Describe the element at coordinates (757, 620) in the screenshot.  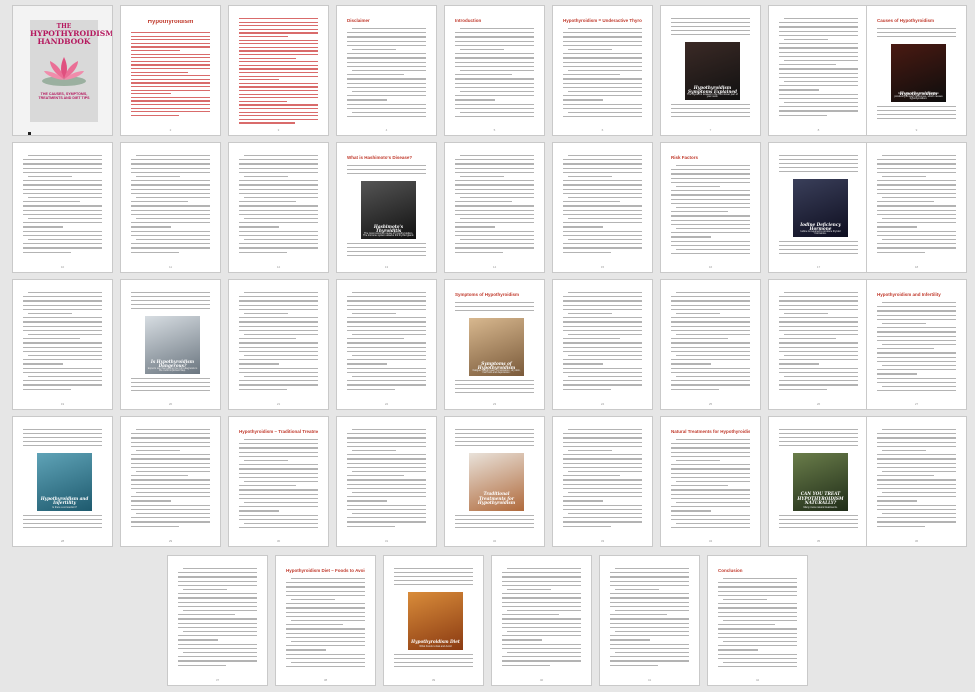
I see `document-page-thumbnail: Conclusion 42` at that location.